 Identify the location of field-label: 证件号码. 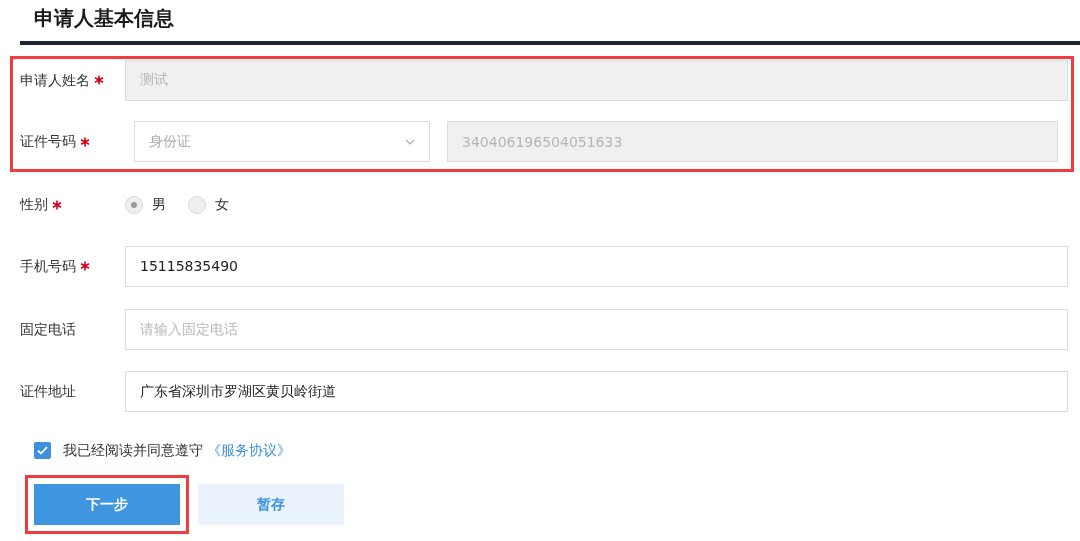
(48, 141).